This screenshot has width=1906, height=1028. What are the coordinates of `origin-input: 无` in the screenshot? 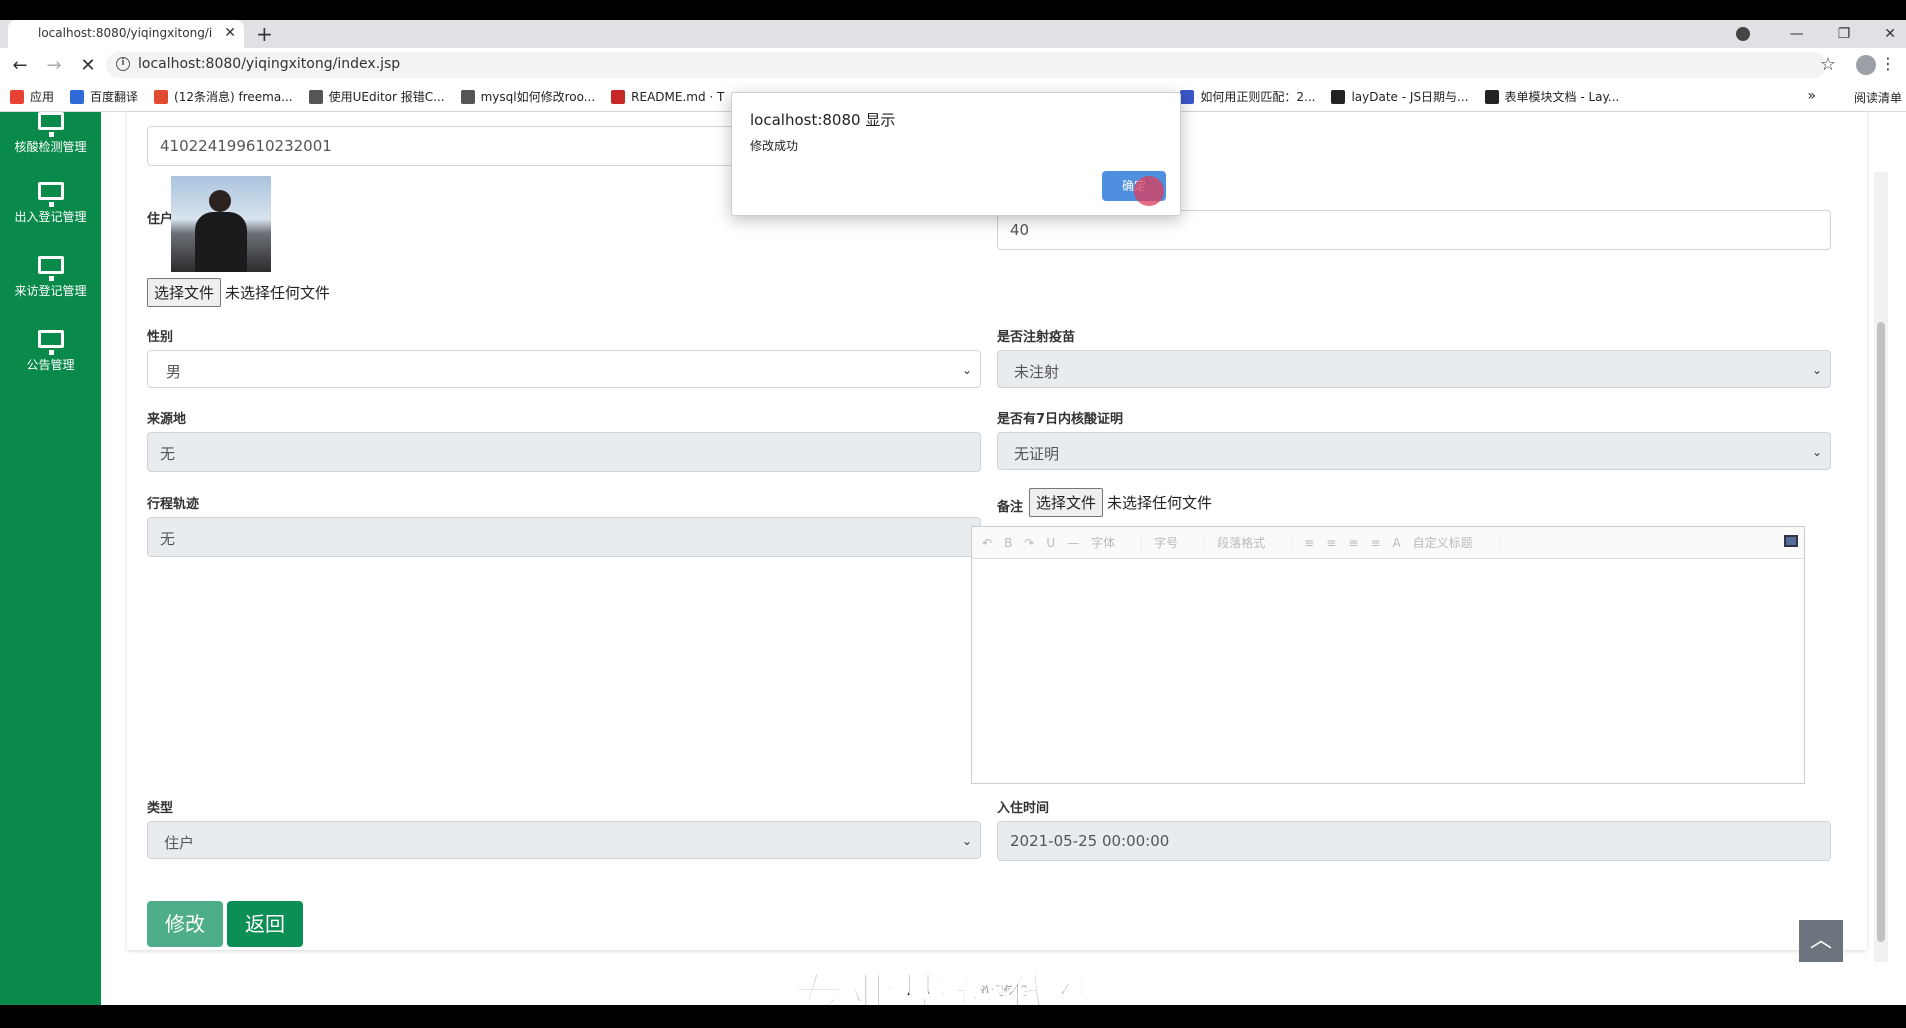 It's located at (564, 452).